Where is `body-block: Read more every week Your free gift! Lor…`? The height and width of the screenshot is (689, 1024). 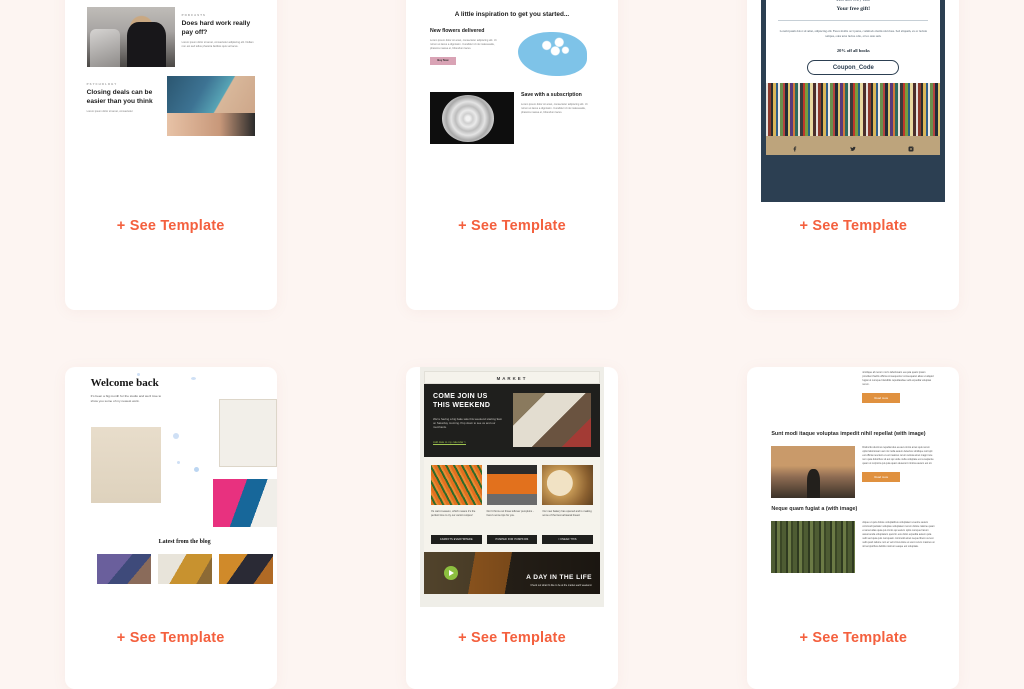
body-block: Read more every week Your free gift! Lor… is located at coordinates (853, 38).